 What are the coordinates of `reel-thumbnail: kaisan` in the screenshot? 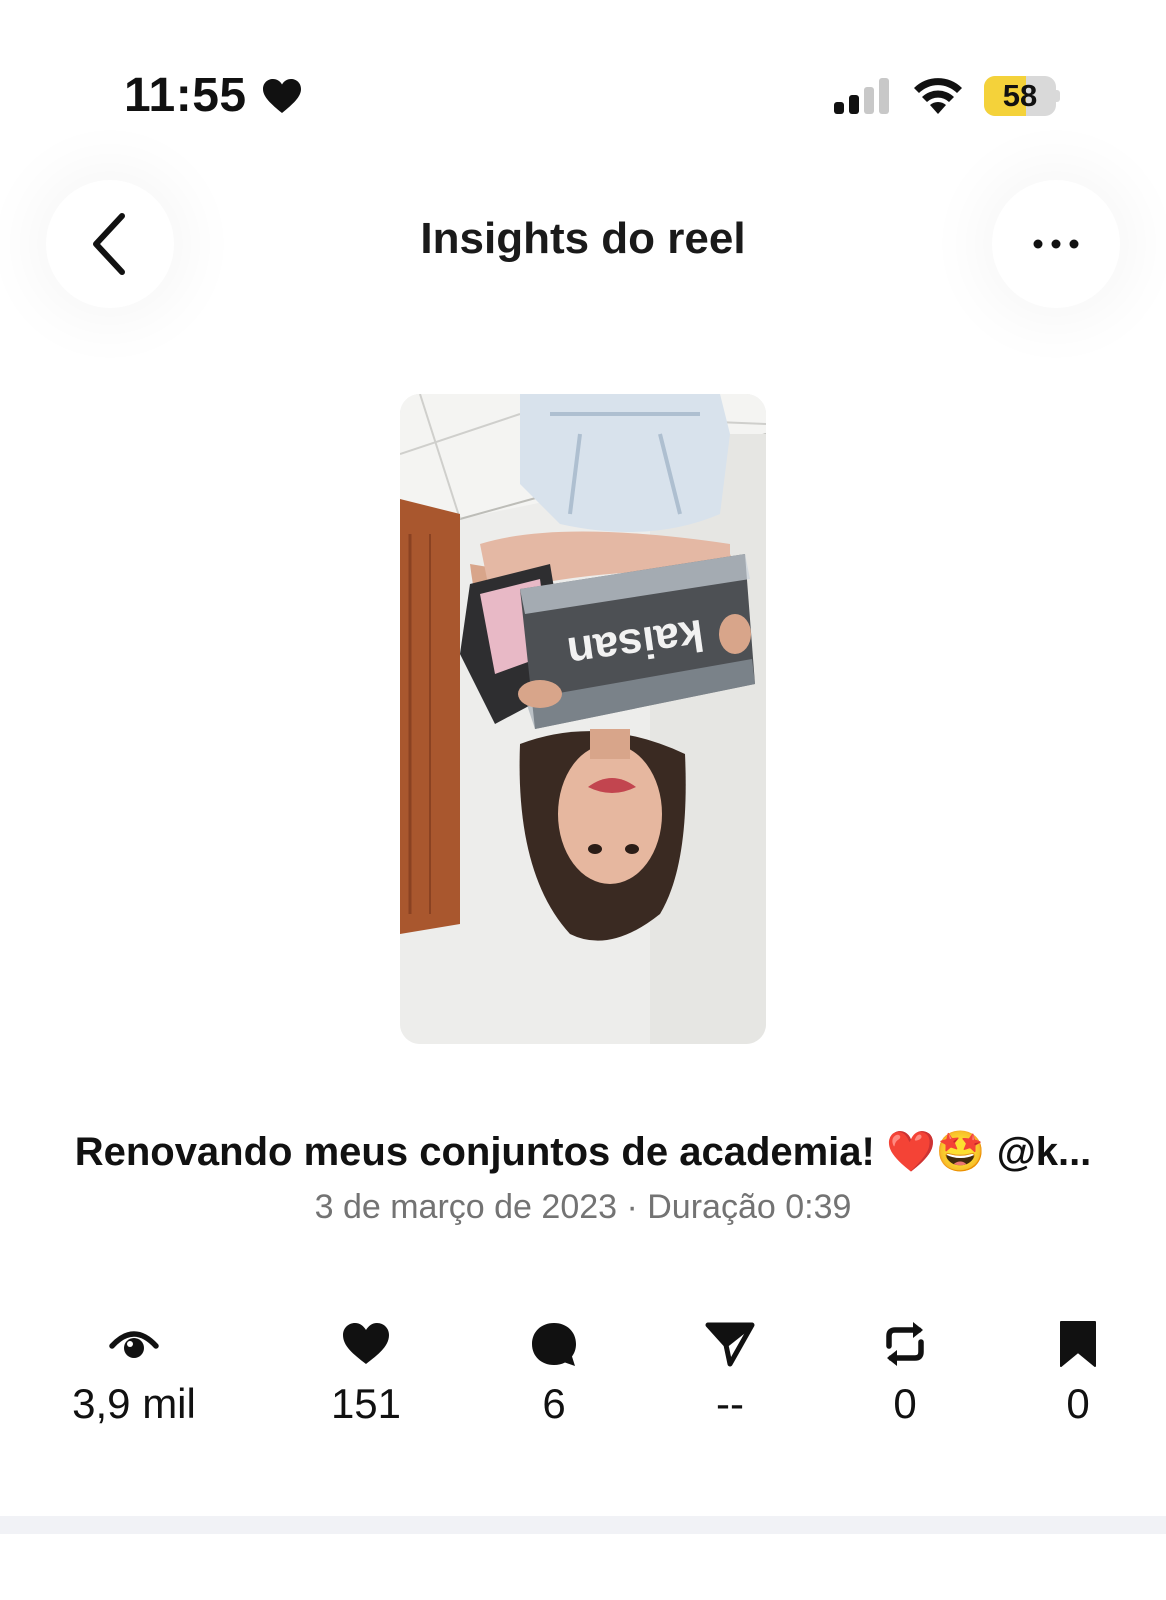 It's located at (583, 719).